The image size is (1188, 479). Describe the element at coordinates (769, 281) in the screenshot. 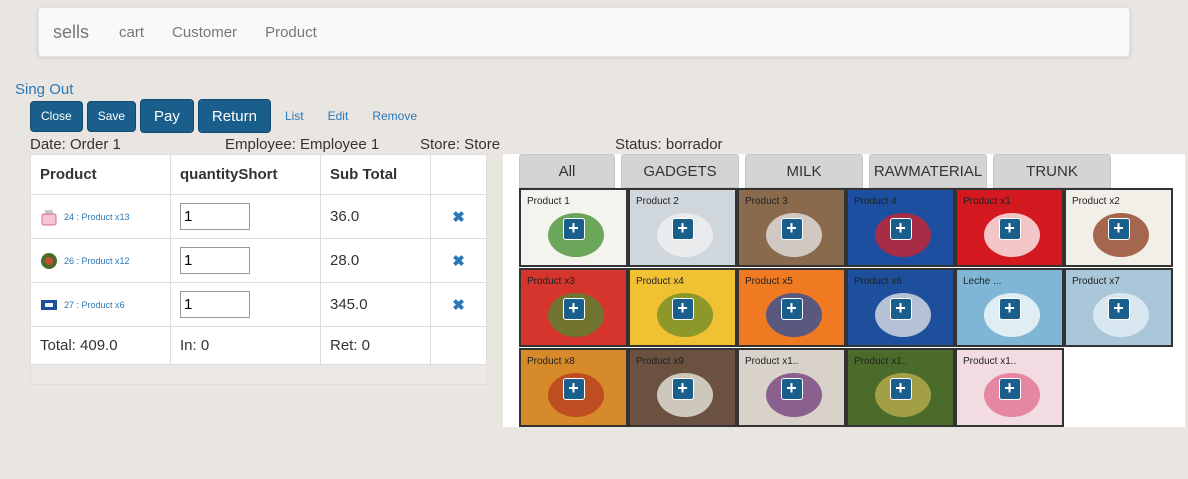

I see `product-name: Product x5` at that location.